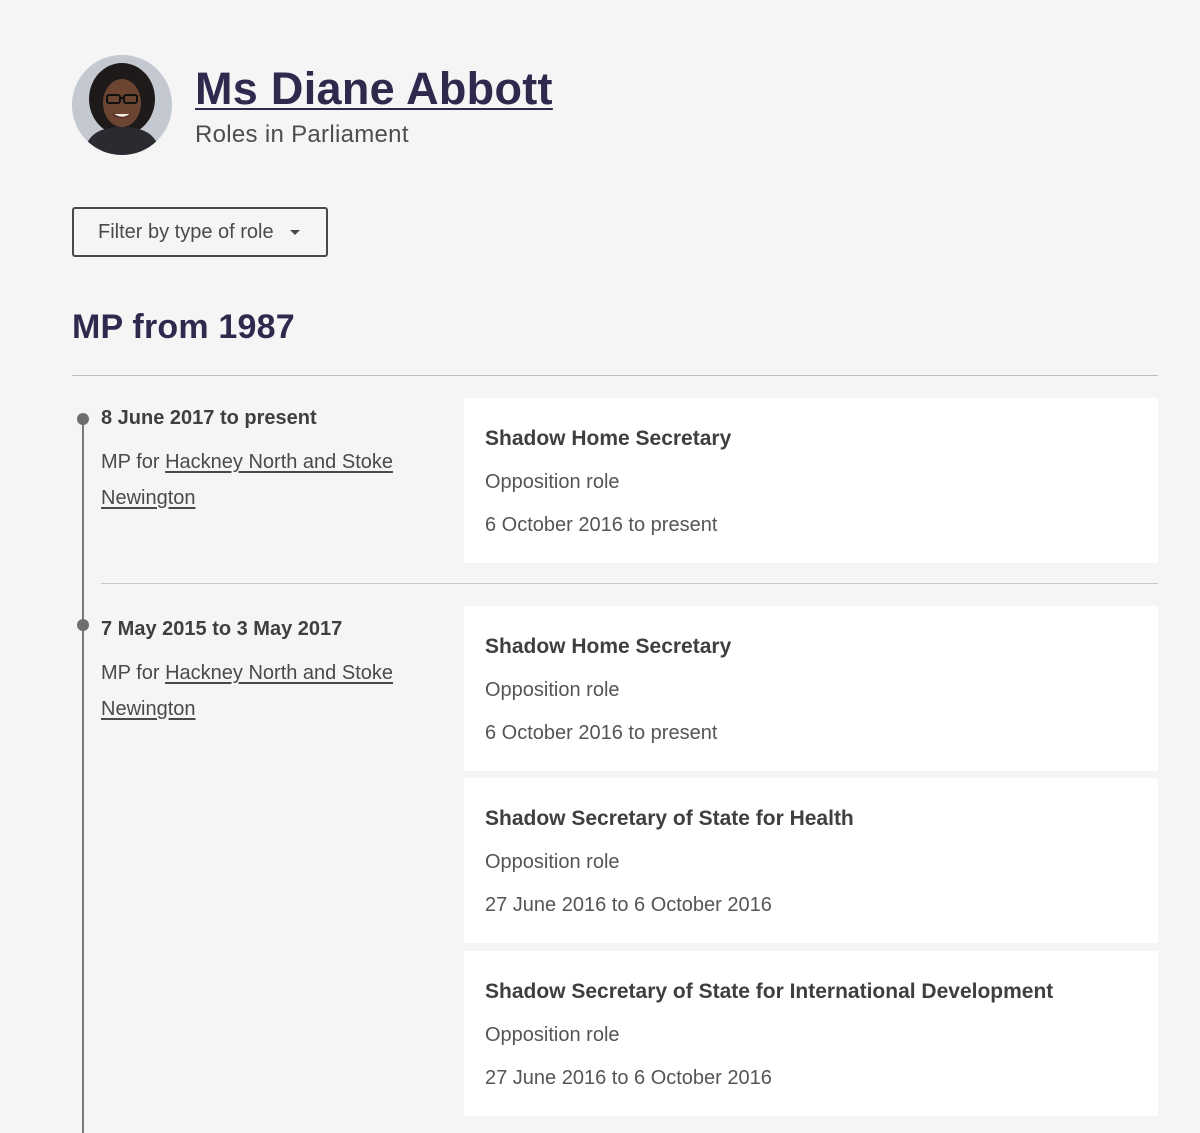 Image resolution: width=1200 pixels, height=1133 pixels. Describe the element at coordinates (374, 89) in the screenshot. I see `member-name-link: Ms Diane Abbott` at that location.